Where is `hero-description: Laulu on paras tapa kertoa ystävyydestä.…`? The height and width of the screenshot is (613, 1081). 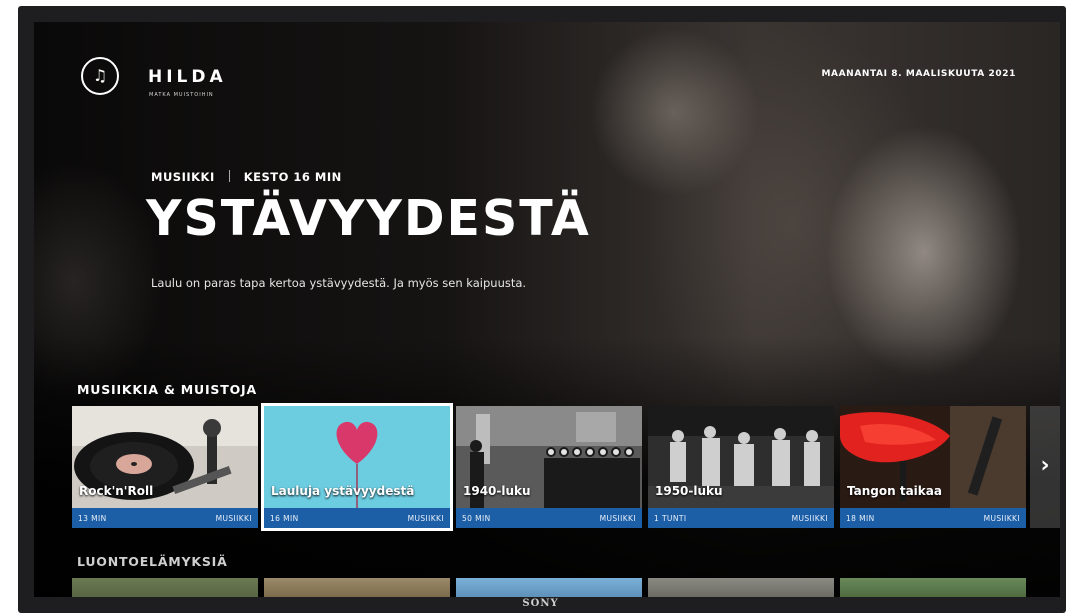
hero-description: Laulu on paras tapa kertoa ystävyydestä.… is located at coordinates (339, 283).